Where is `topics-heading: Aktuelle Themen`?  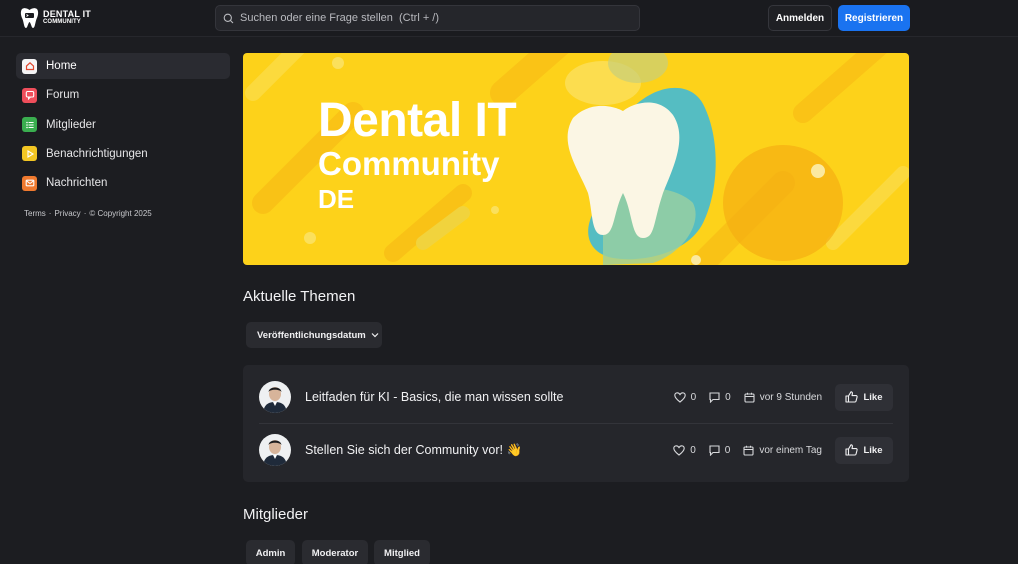 topics-heading: Aktuelle Themen is located at coordinates (299, 296).